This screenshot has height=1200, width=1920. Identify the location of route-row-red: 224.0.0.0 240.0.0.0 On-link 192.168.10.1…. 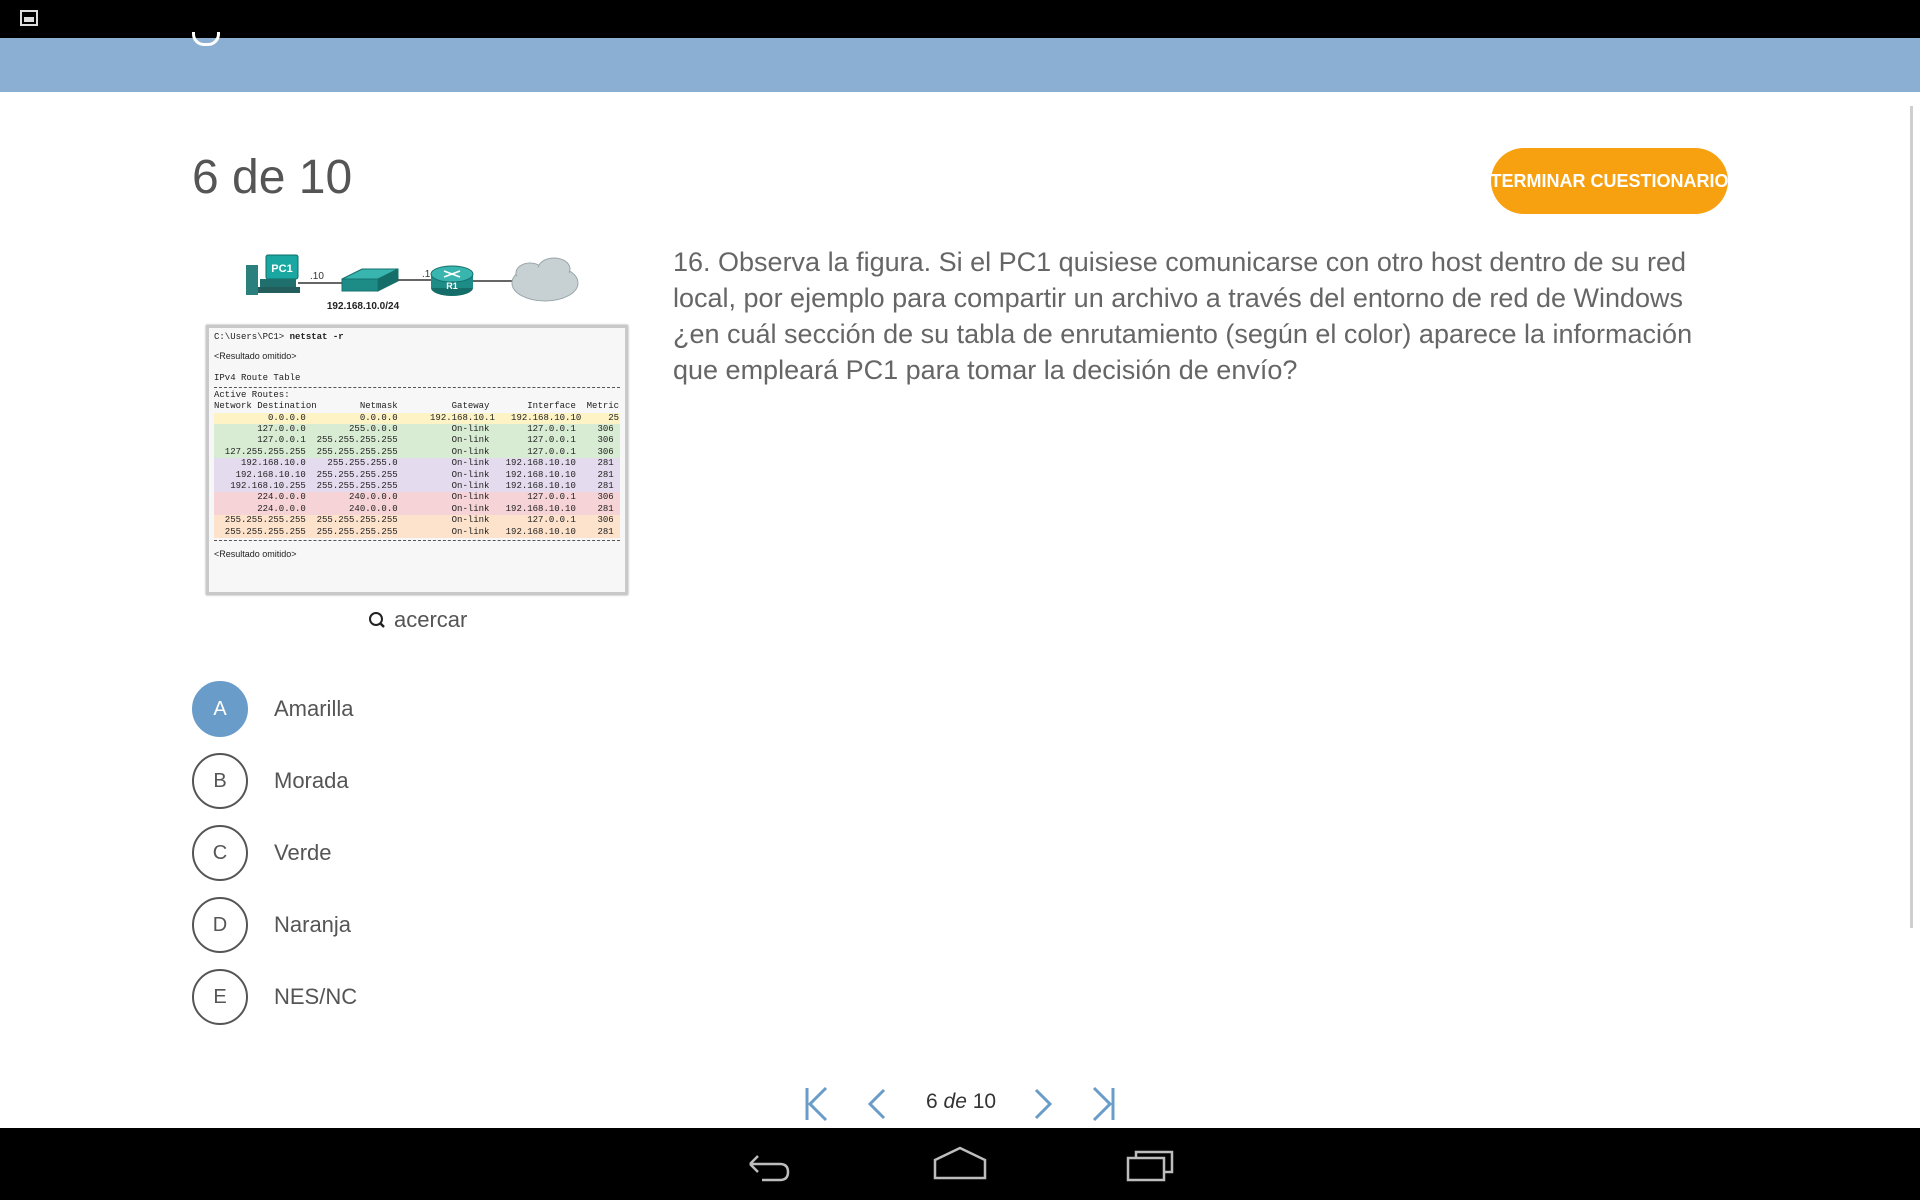
(417, 509).